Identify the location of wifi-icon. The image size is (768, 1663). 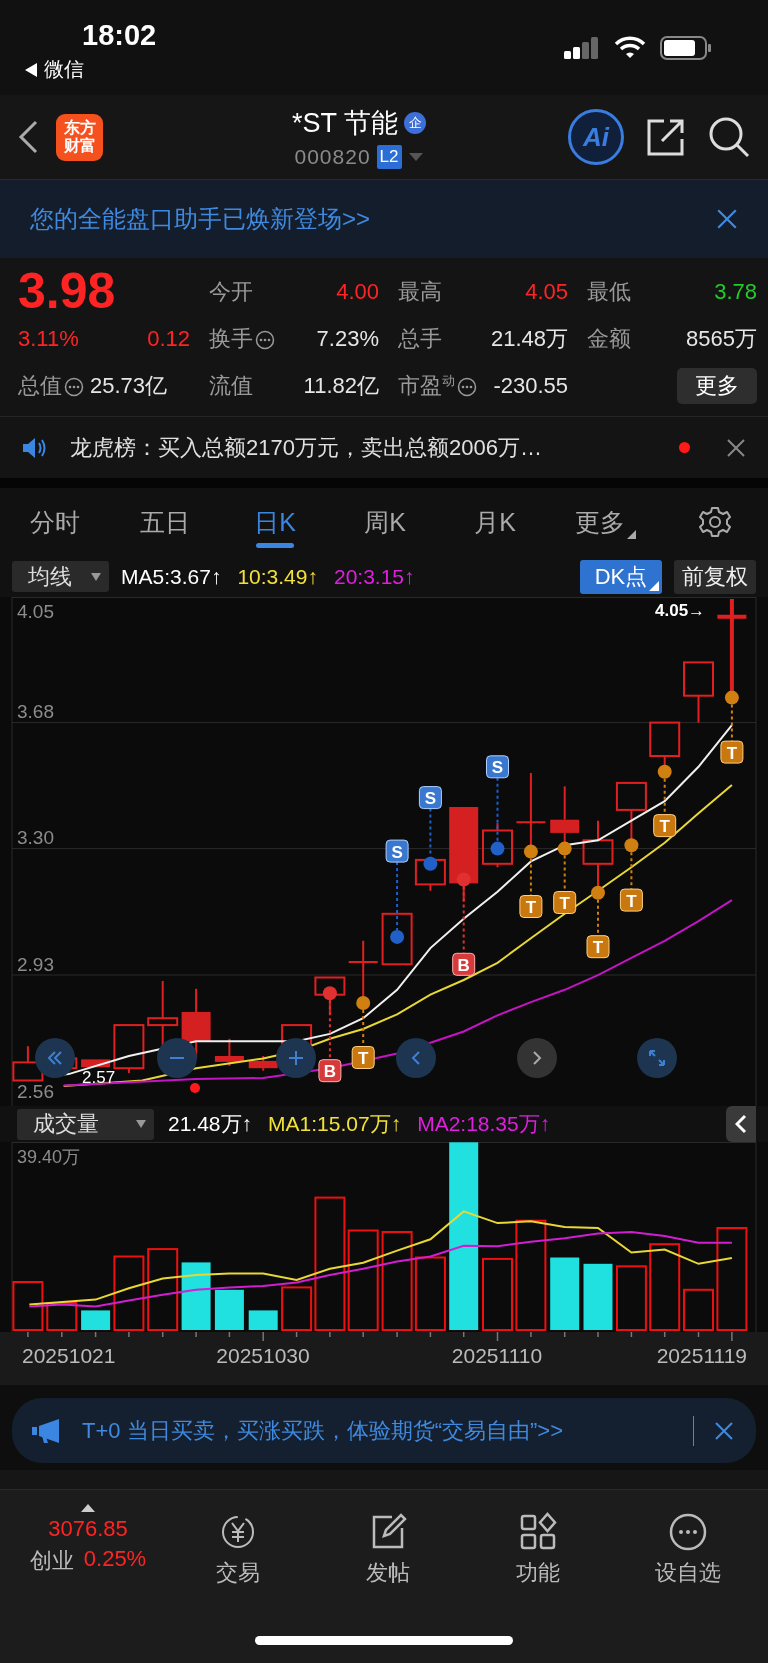
(630, 47).